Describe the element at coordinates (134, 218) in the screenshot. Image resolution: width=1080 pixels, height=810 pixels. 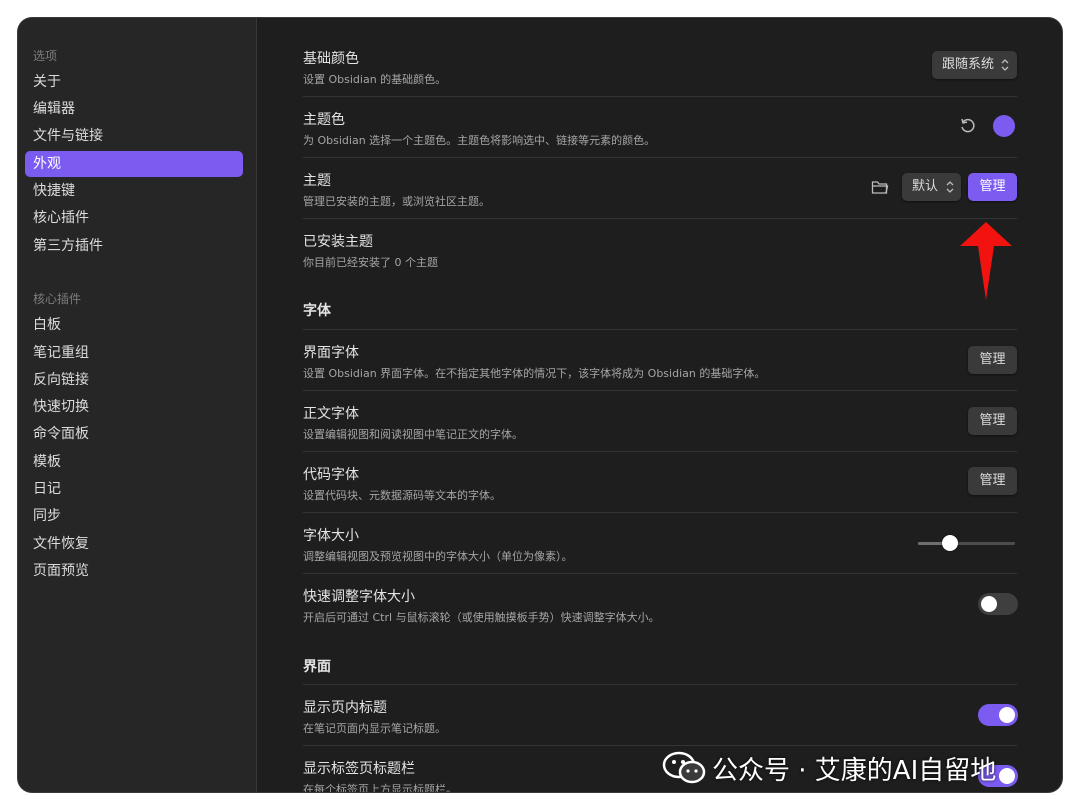
I see `sidebar-item-core-plugins: 核心插件` at that location.